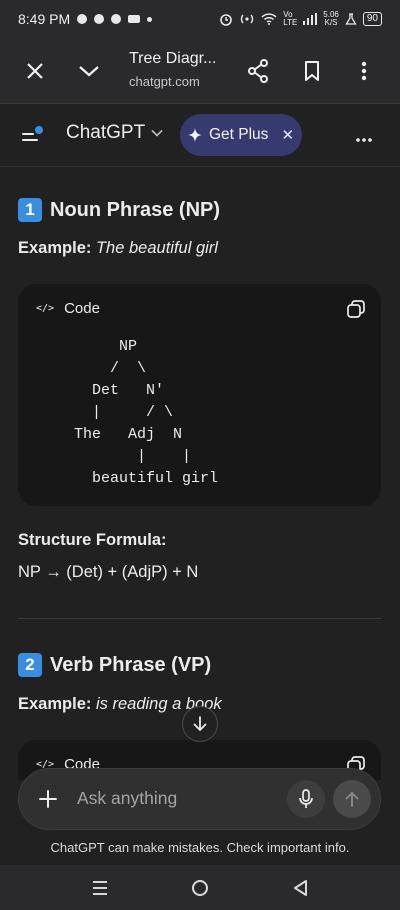 This screenshot has width=400, height=910. What do you see at coordinates (312, 71) in the screenshot?
I see `bookmark-icon` at bounding box center [312, 71].